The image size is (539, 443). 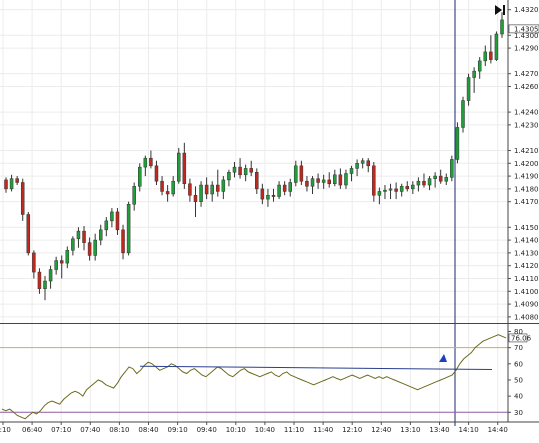 What do you see at coordinates (520, 372) in the screenshot?
I see `oscillator-axis: 80706050403076.06` at bounding box center [520, 372].